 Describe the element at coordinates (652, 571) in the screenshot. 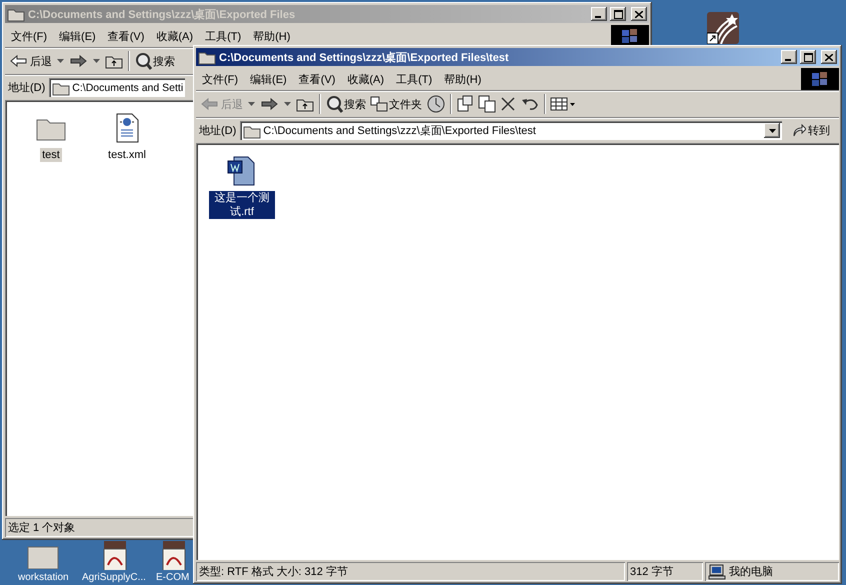

I see `status-text: 312 字节` at that location.